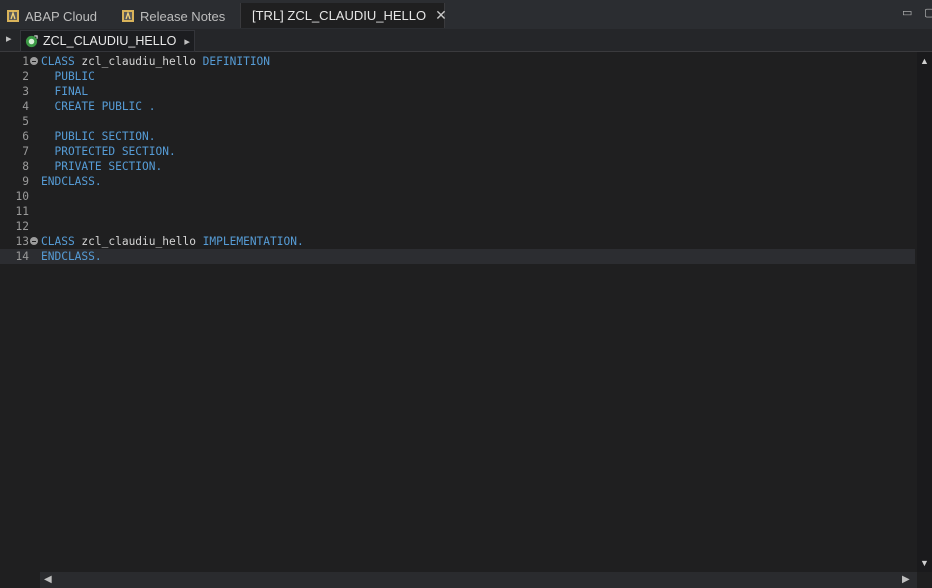  What do you see at coordinates (339, 15) in the screenshot?
I see `tab-label: [TRL] ZCL_CLAUDIU_HELLO` at bounding box center [339, 15].